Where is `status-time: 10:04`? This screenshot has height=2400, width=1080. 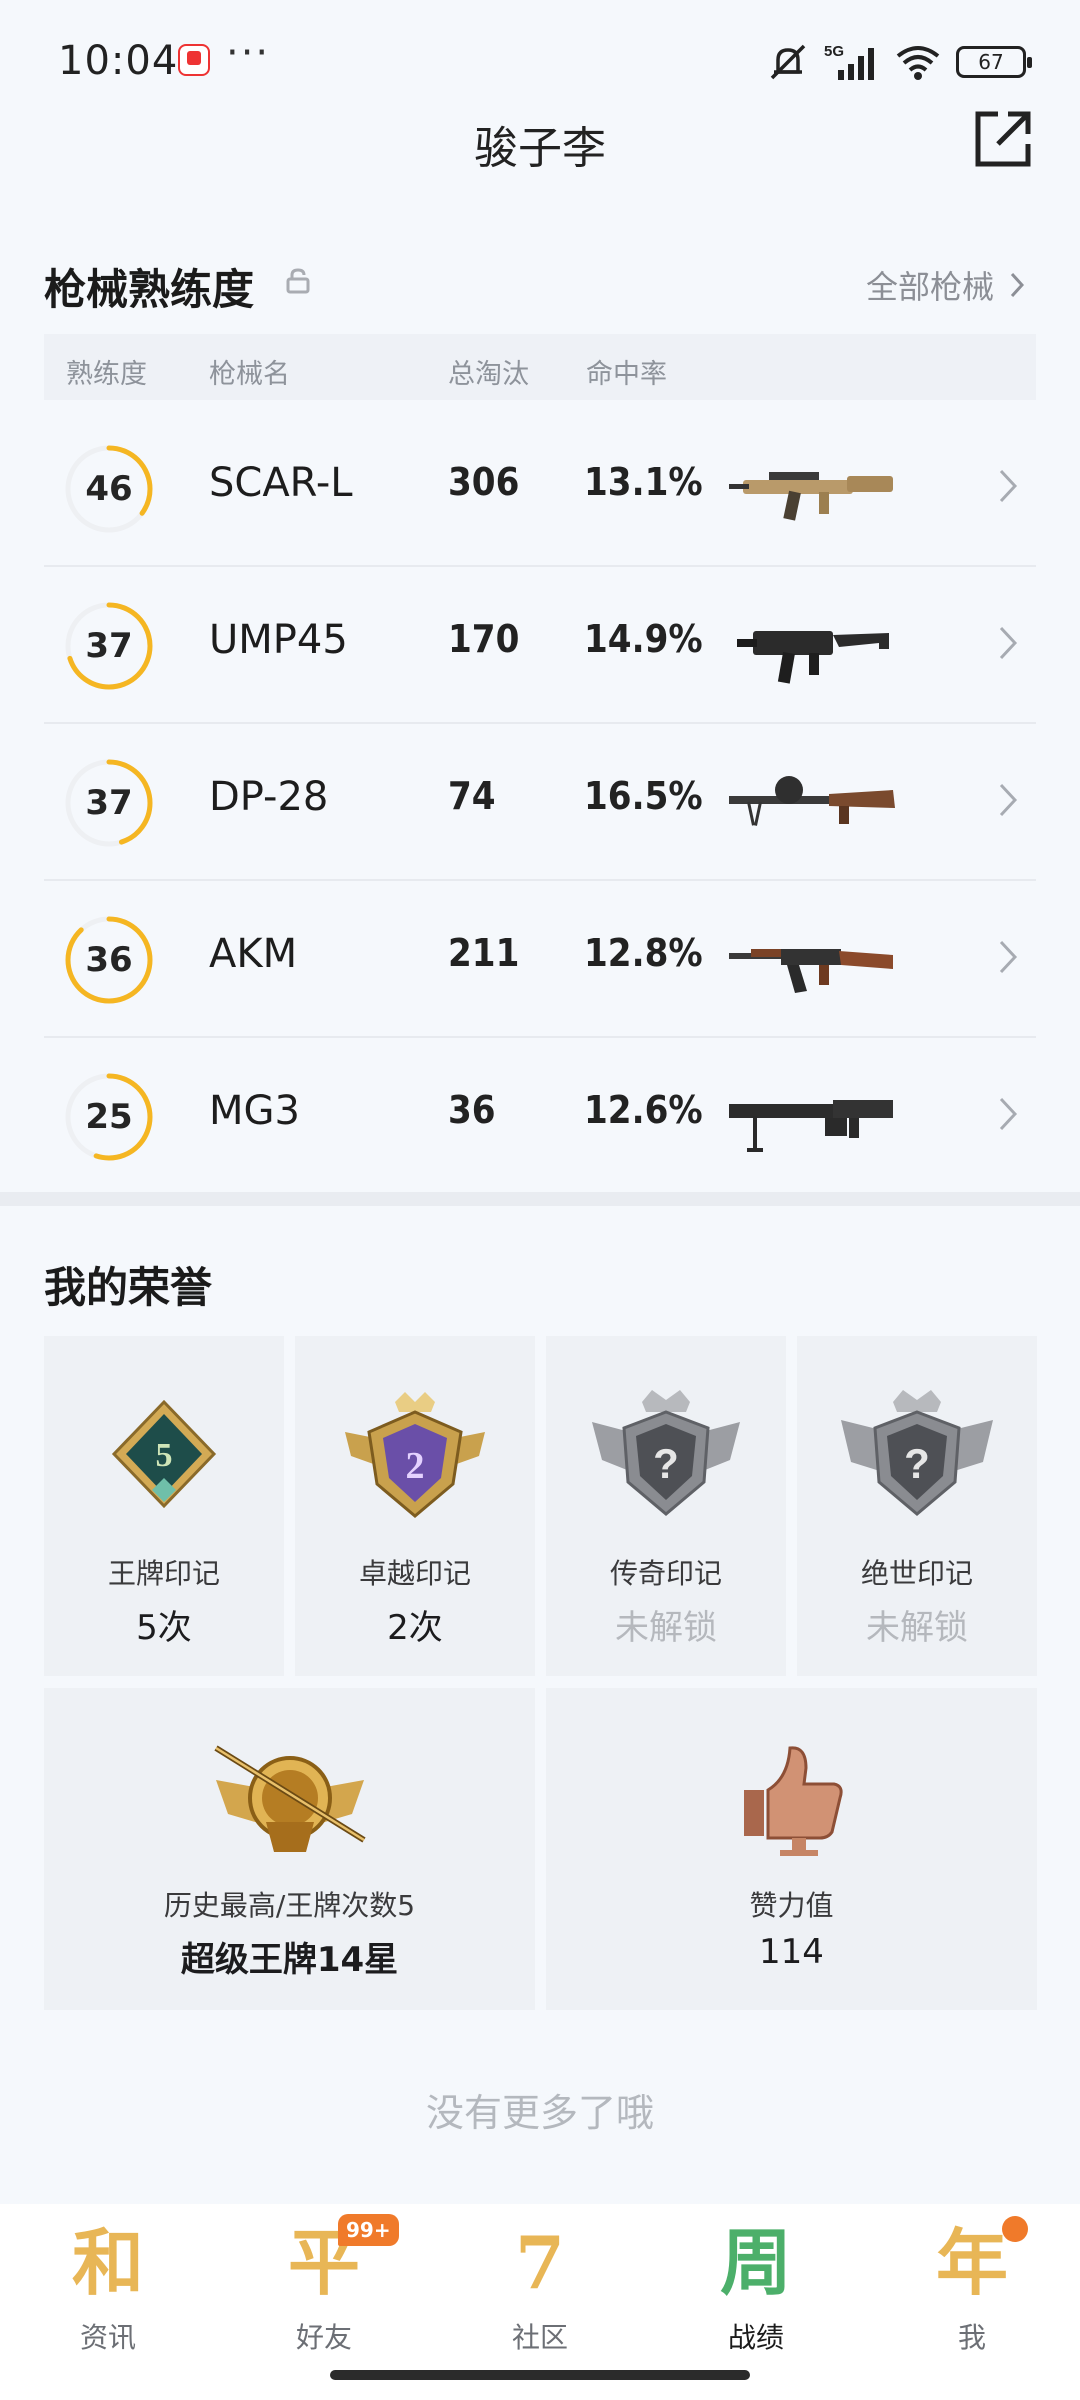
status-time: 10:04 is located at coordinates (118, 61).